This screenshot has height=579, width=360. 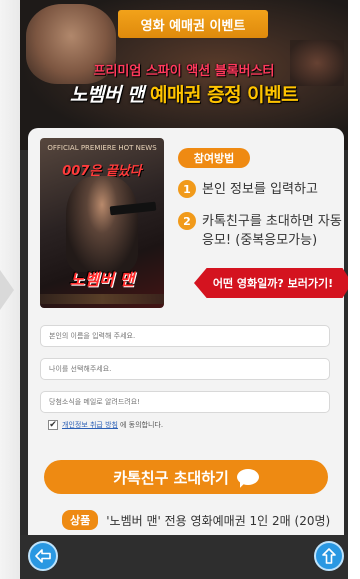 What do you see at coordinates (185, 402) in the screenshot?
I see `email-input` at bounding box center [185, 402].